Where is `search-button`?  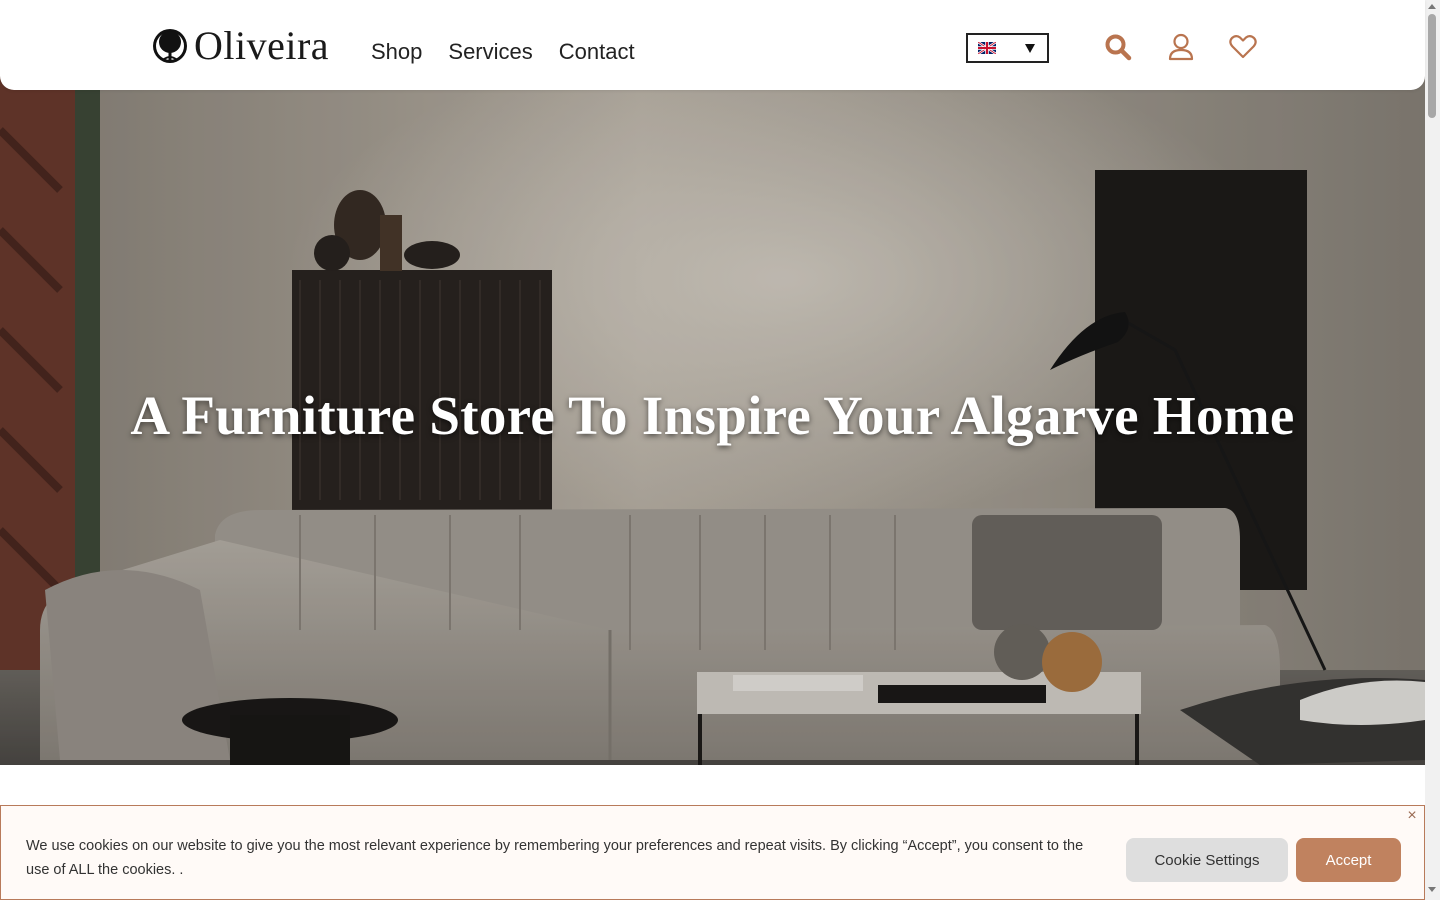
search-button is located at coordinates (1118, 47).